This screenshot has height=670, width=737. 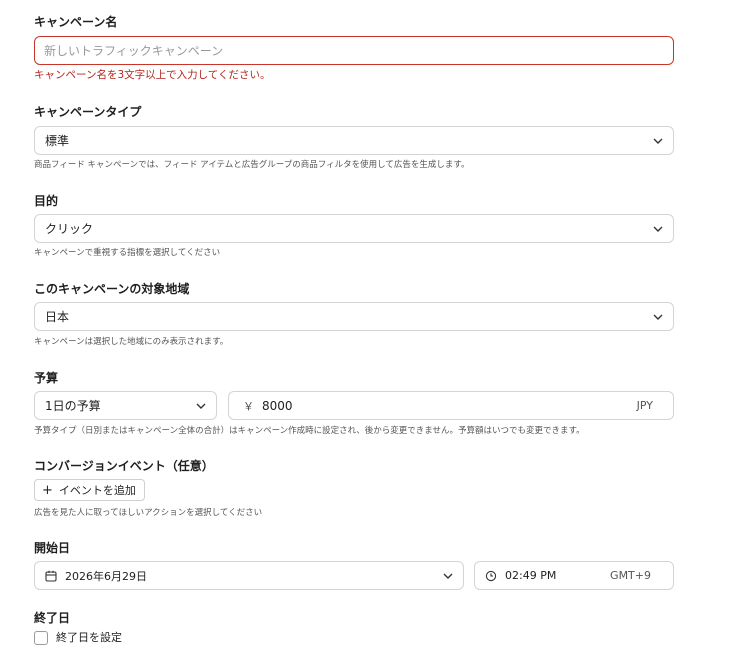 What do you see at coordinates (277, 405) in the screenshot?
I see `budget-amount-value: 8000` at bounding box center [277, 405].